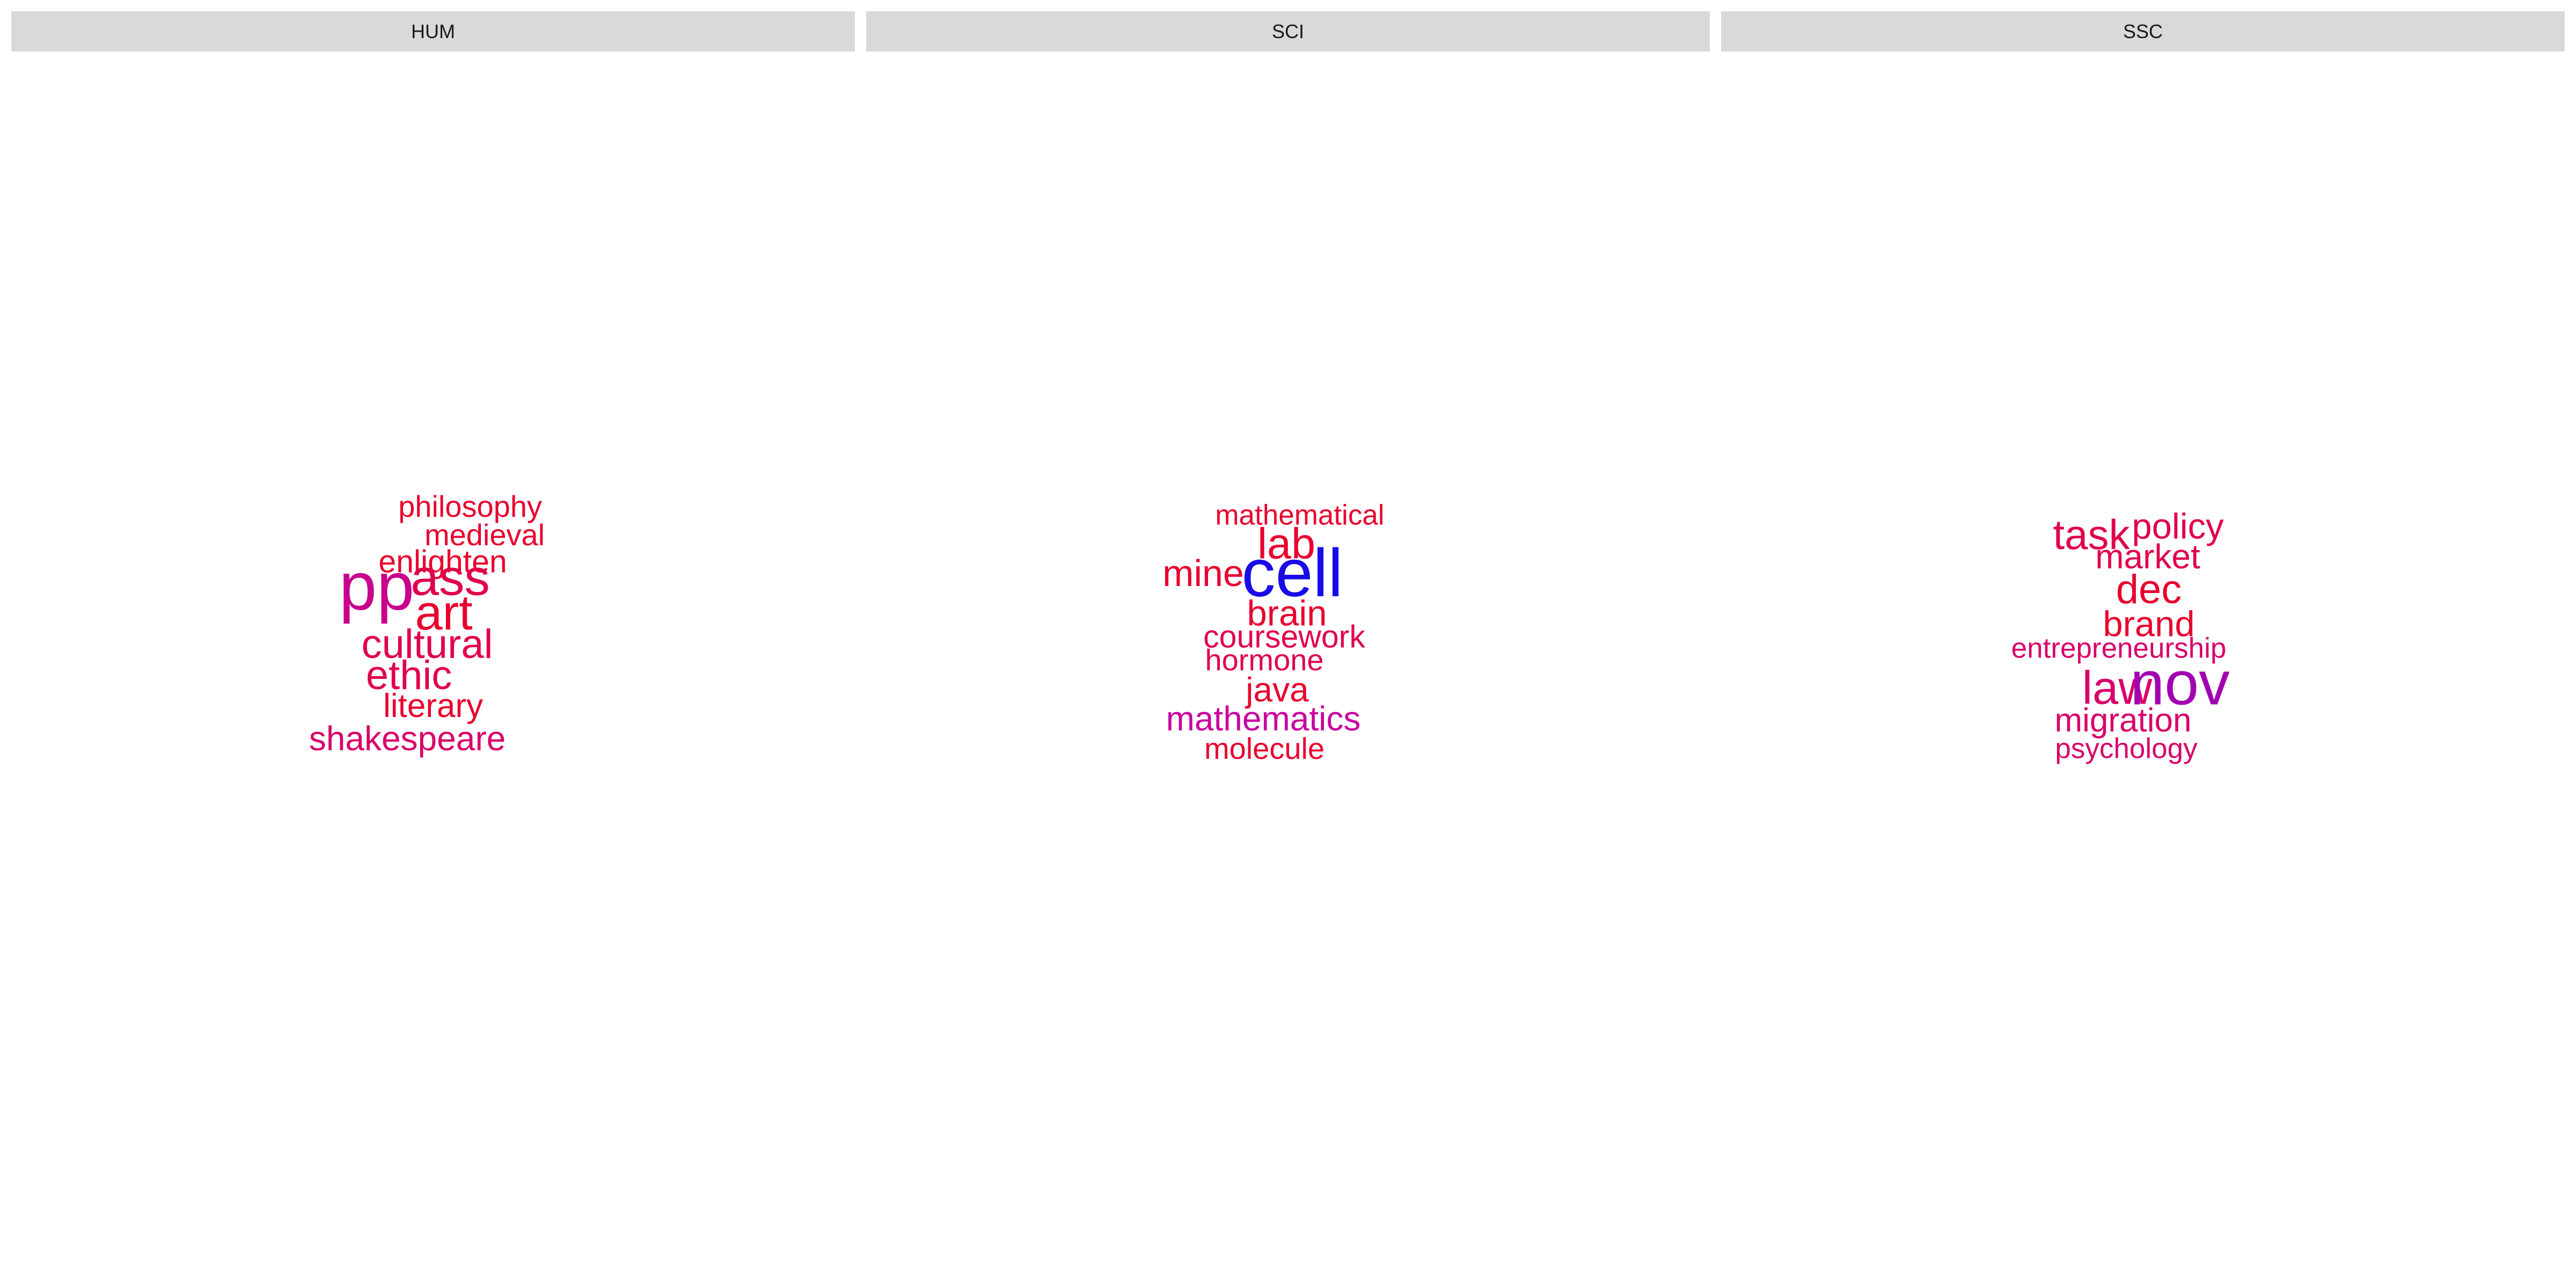 This screenshot has height=1288, width=2576. Describe the element at coordinates (2126, 749) in the screenshot. I see `word-psychology: psychology` at that location.